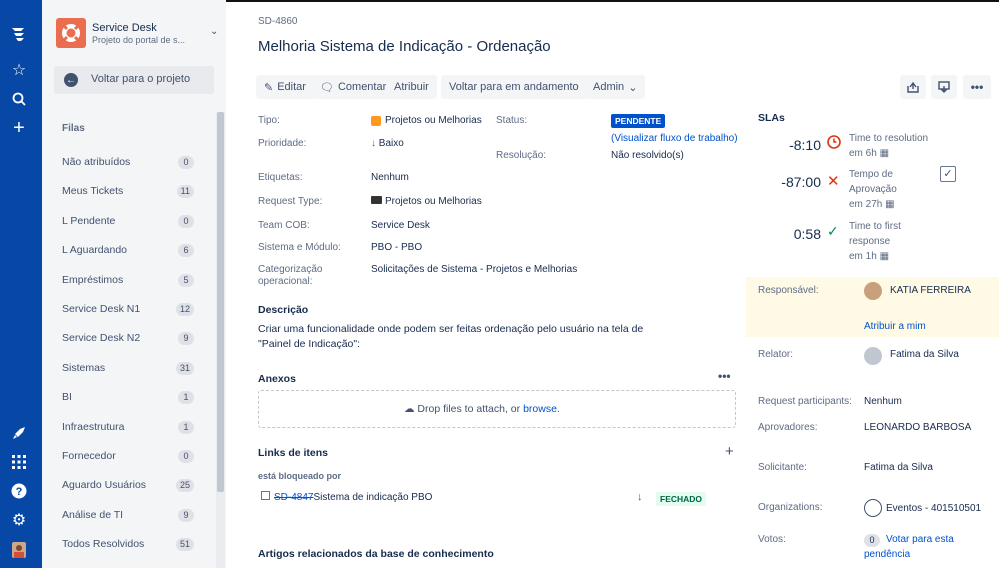 The width and height of the screenshot is (999, 568). What do you see at coordinates (924, 354) in the screenshot?
I see `reporter-value: Fatima da Silva` at bounding box center [924, 354].